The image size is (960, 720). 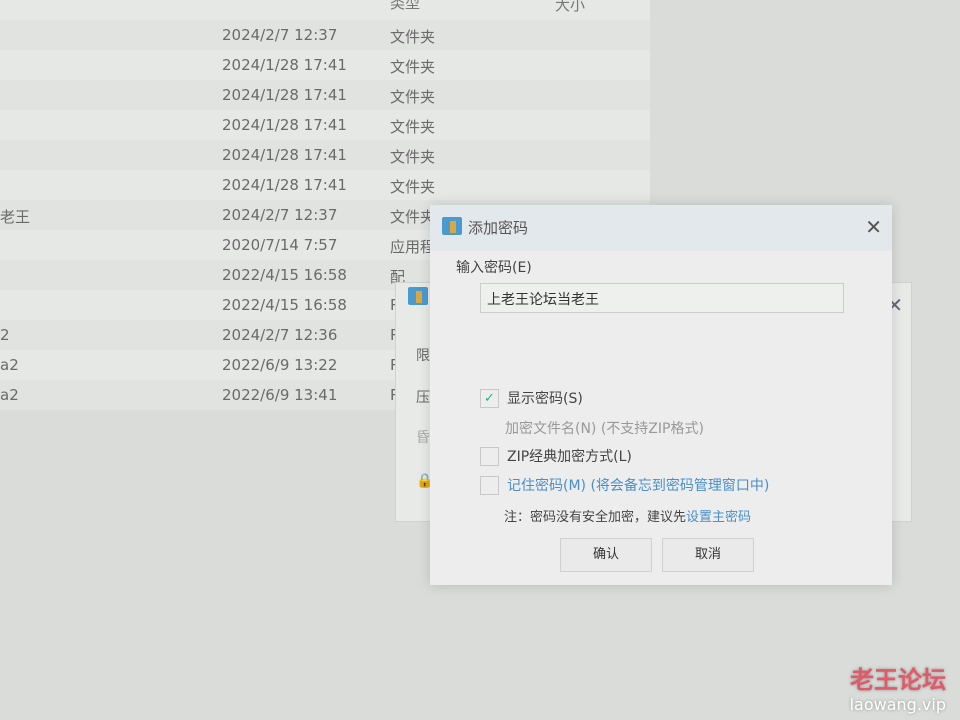 I want to click on encrypt-filenames-label: 加密文件名(N) (不支持ZIP格式), so click(x=604, y=429).